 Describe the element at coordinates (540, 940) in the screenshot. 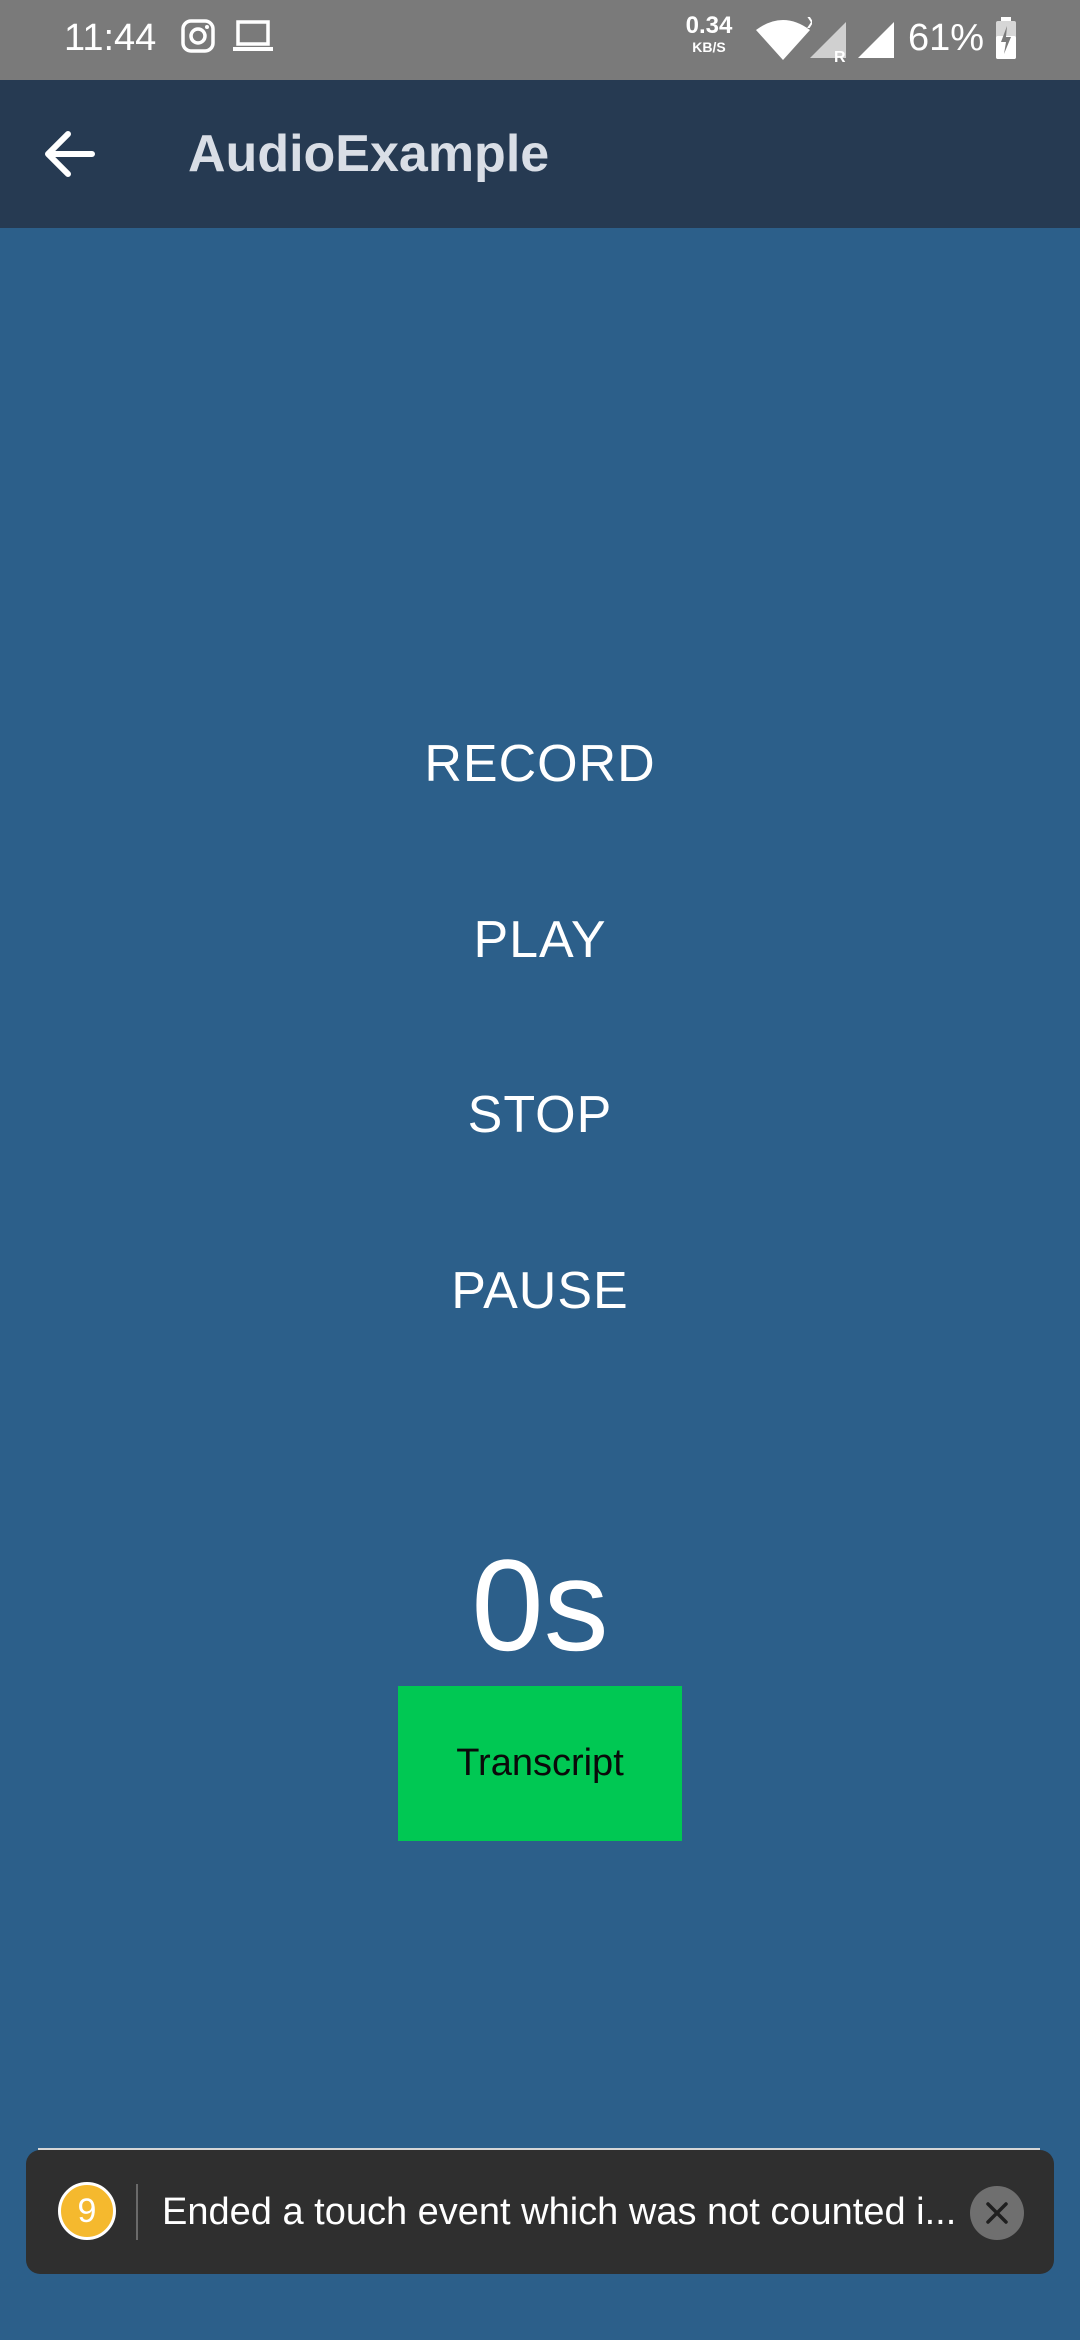

I see `play-button: PLAY` at that location.